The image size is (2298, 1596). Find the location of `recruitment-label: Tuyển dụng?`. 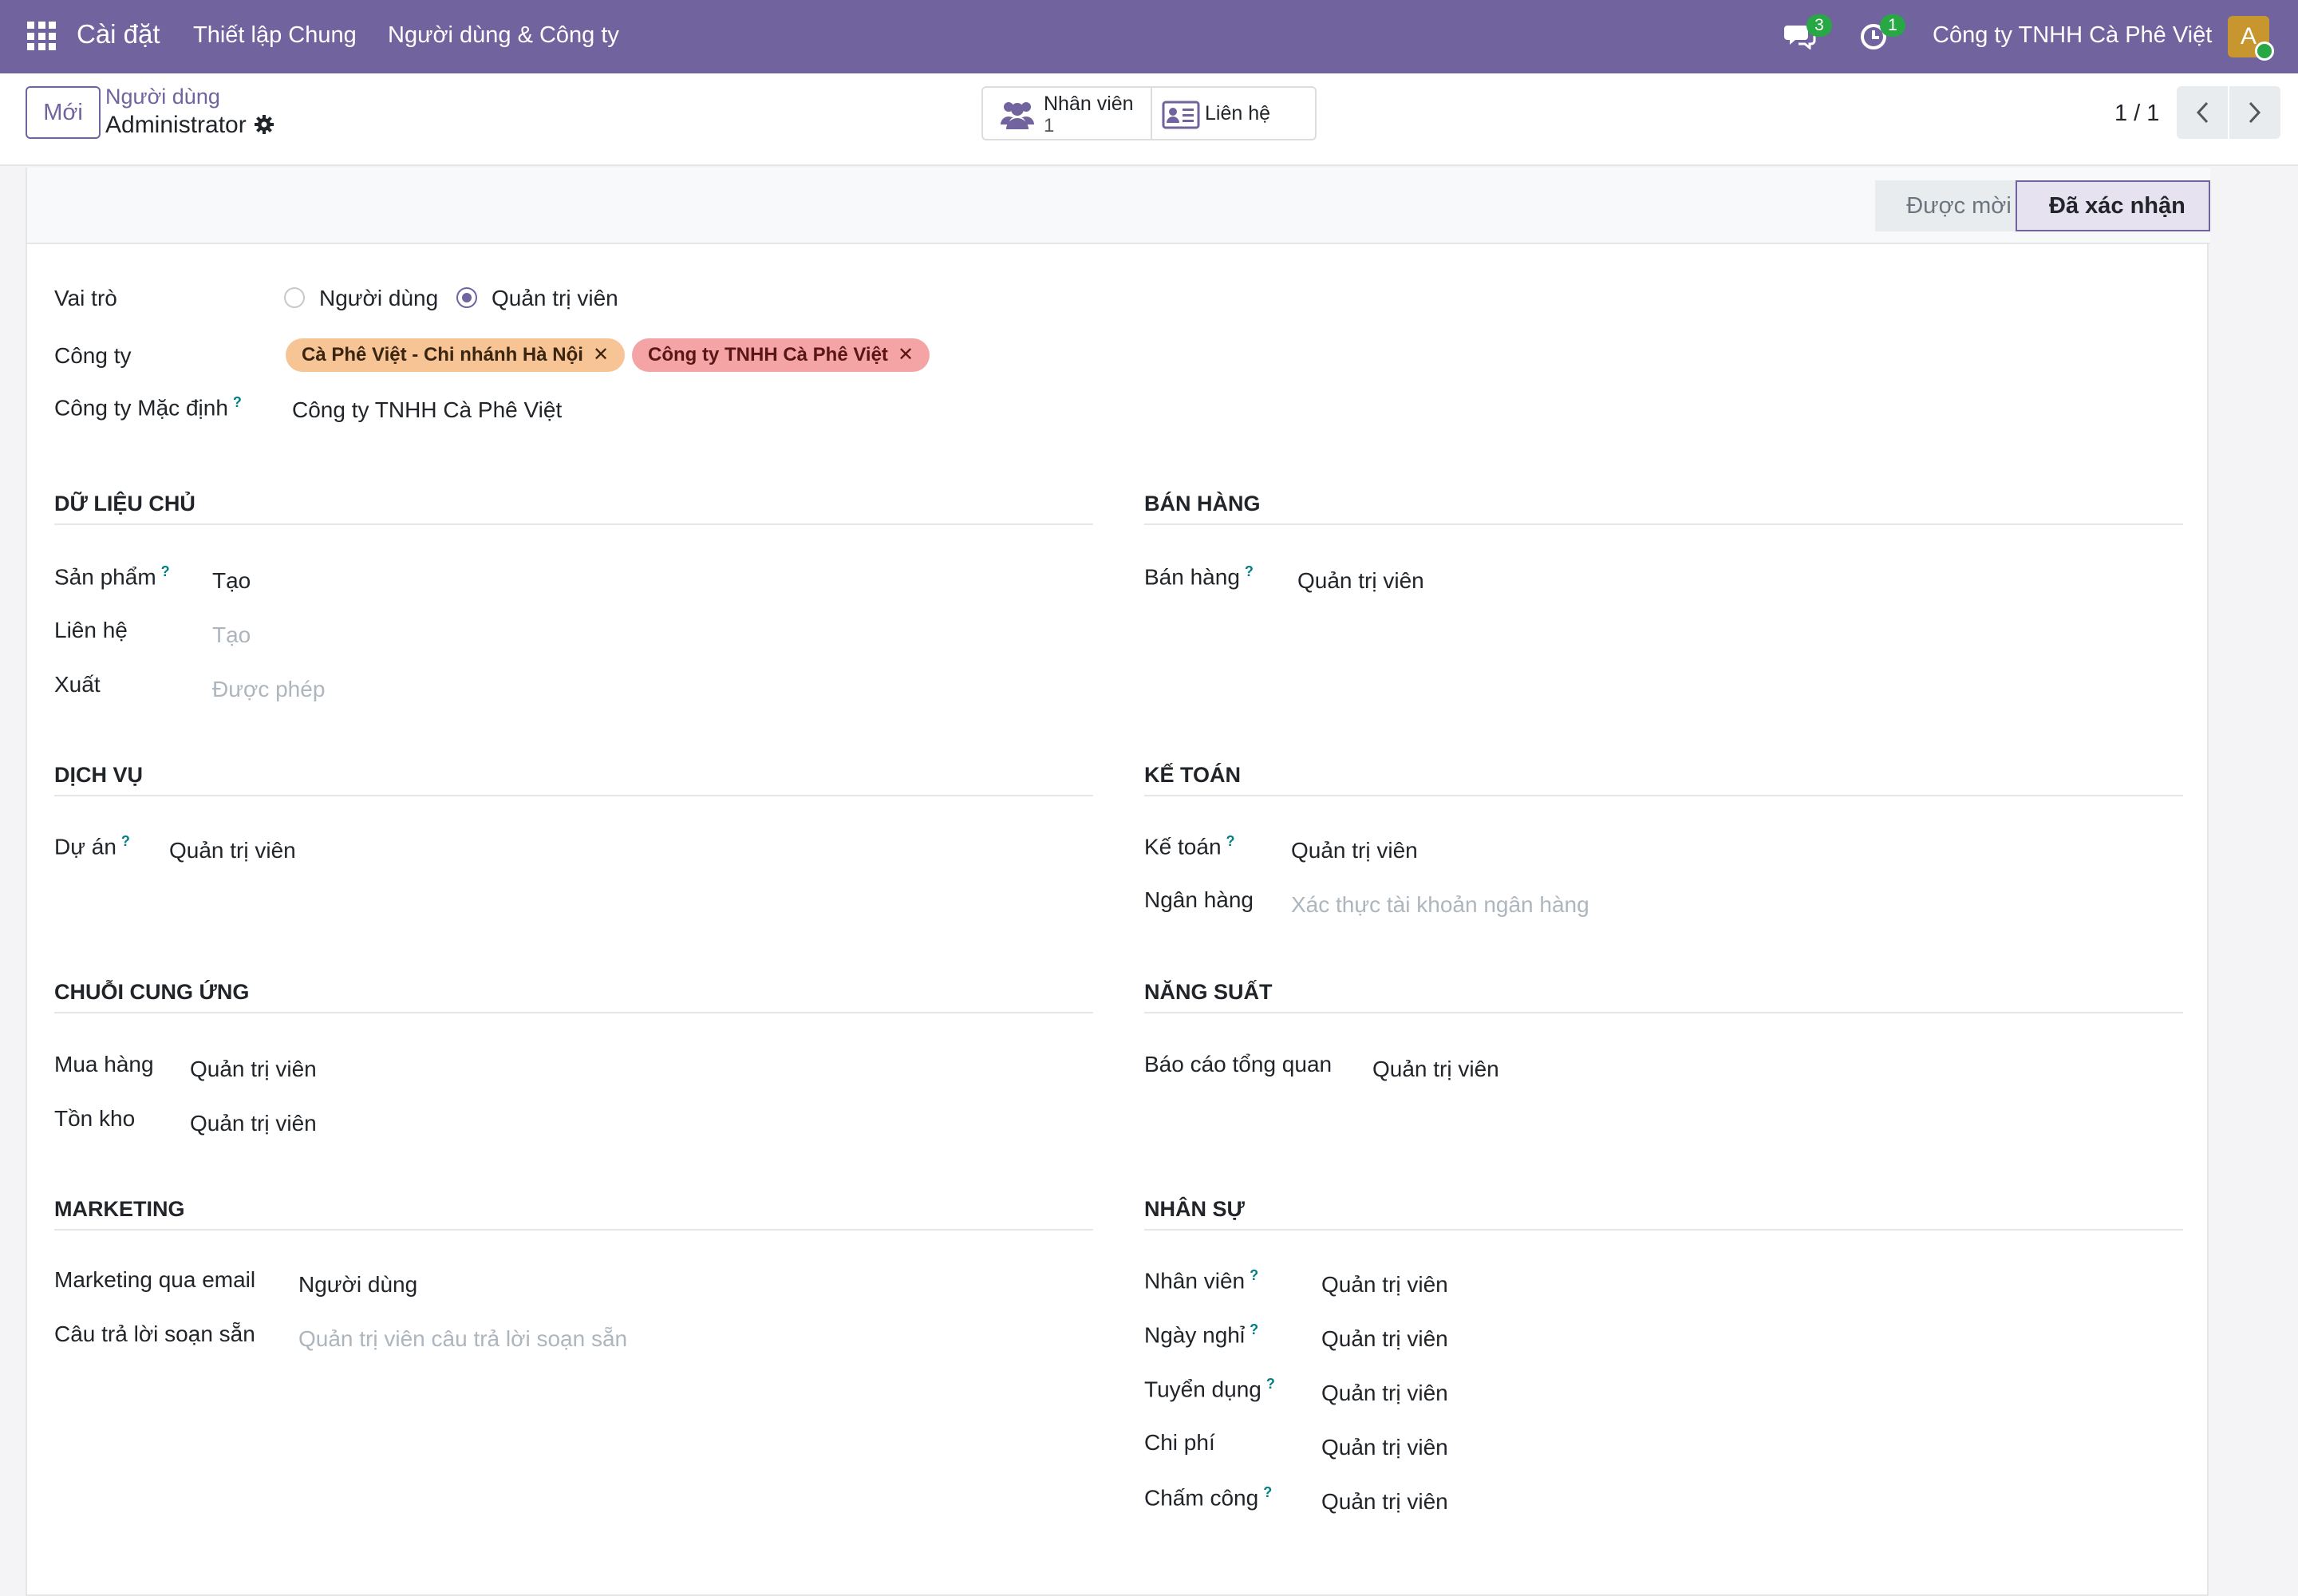

recruitment-label: Tuyển dụng? is located at coordinates (1209, 1389).